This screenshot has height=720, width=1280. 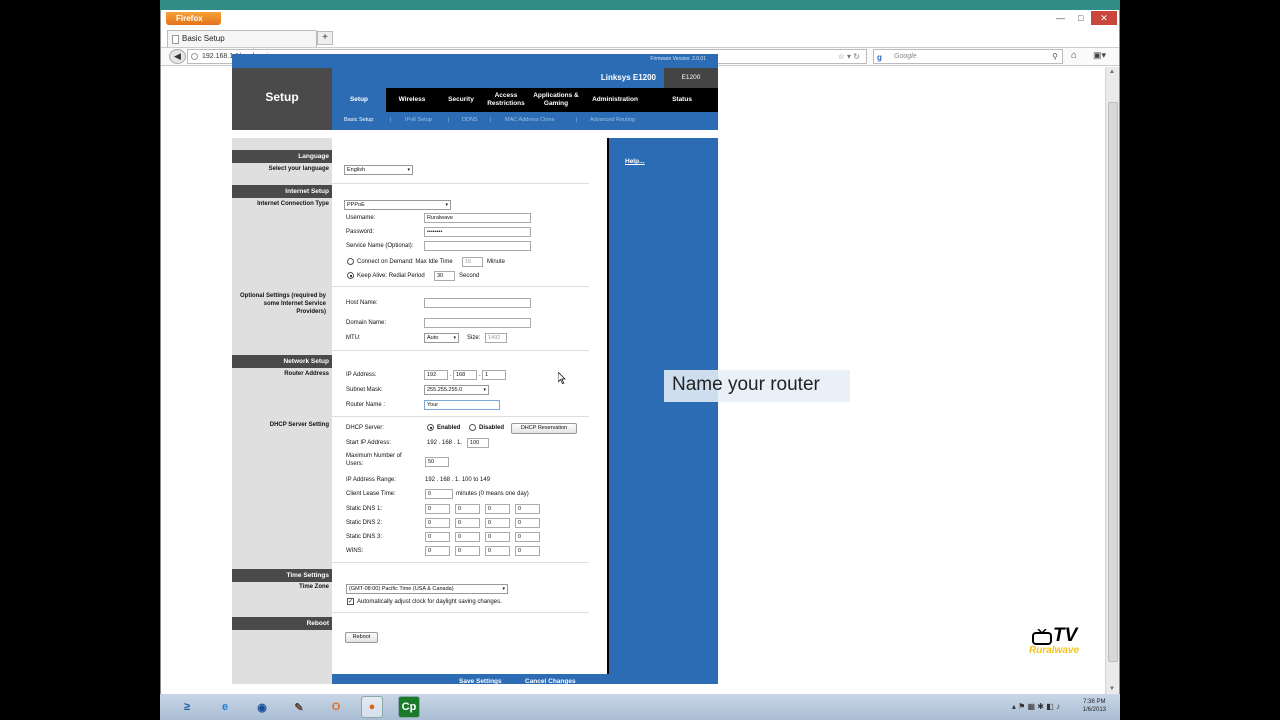 What do you see at coordinates (1112, 72) in the screenshot?
I see `scroll-up-icon: ▲` at bounding box center [1112, 72].